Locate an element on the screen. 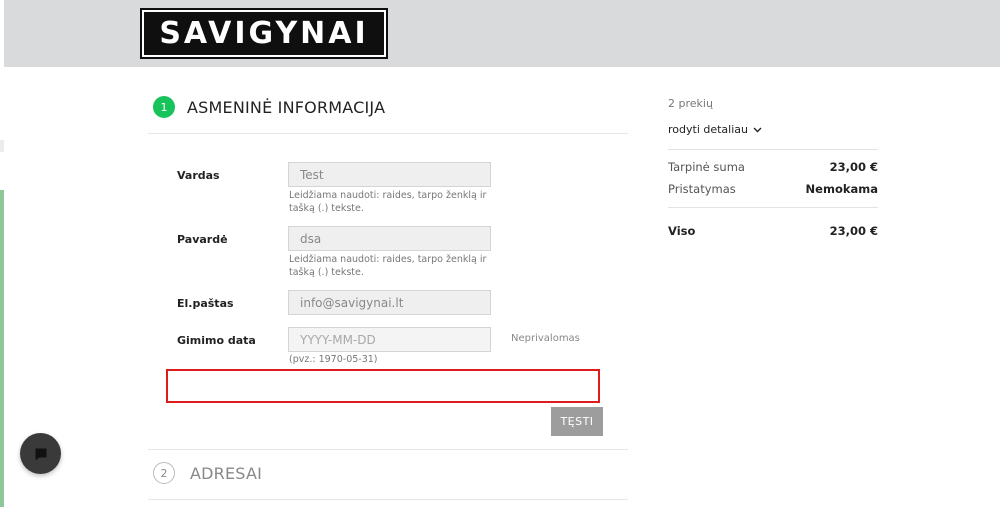 The width and height of the screenshot is (1000, 507). subtotal-row: Tarpinė suma 23,00 € is located at coordinates (773, 167).